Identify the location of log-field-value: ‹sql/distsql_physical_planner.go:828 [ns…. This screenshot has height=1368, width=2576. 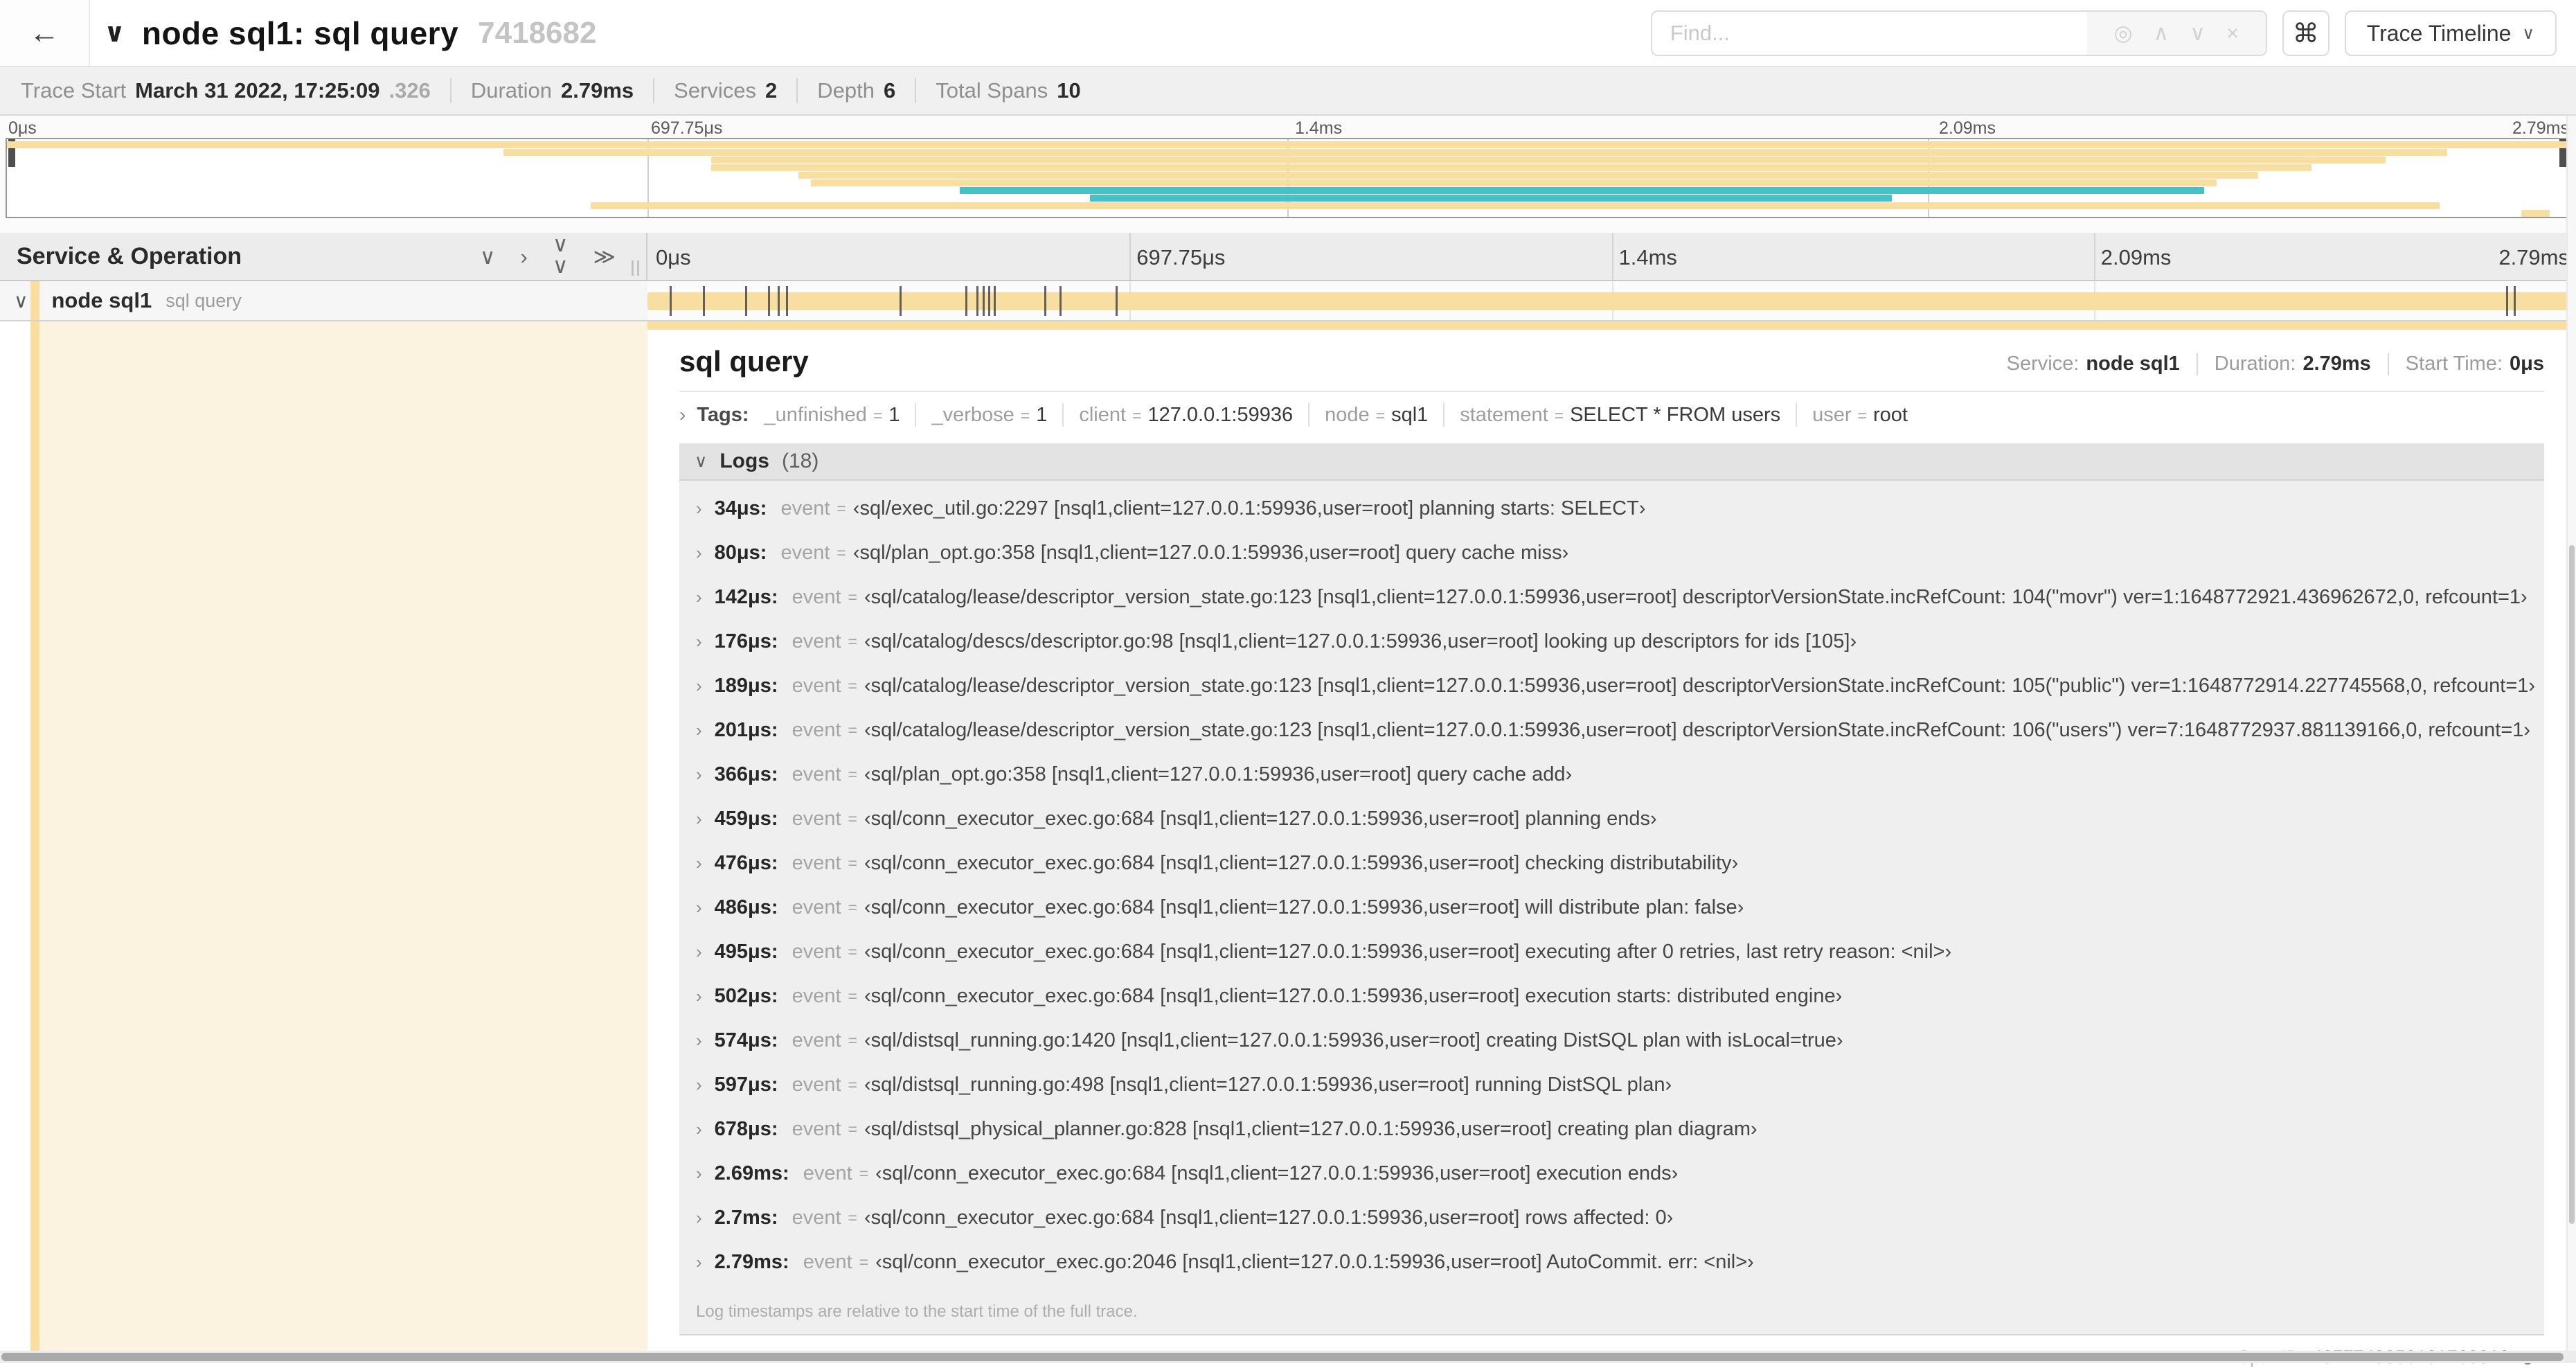
(1310, 1128).